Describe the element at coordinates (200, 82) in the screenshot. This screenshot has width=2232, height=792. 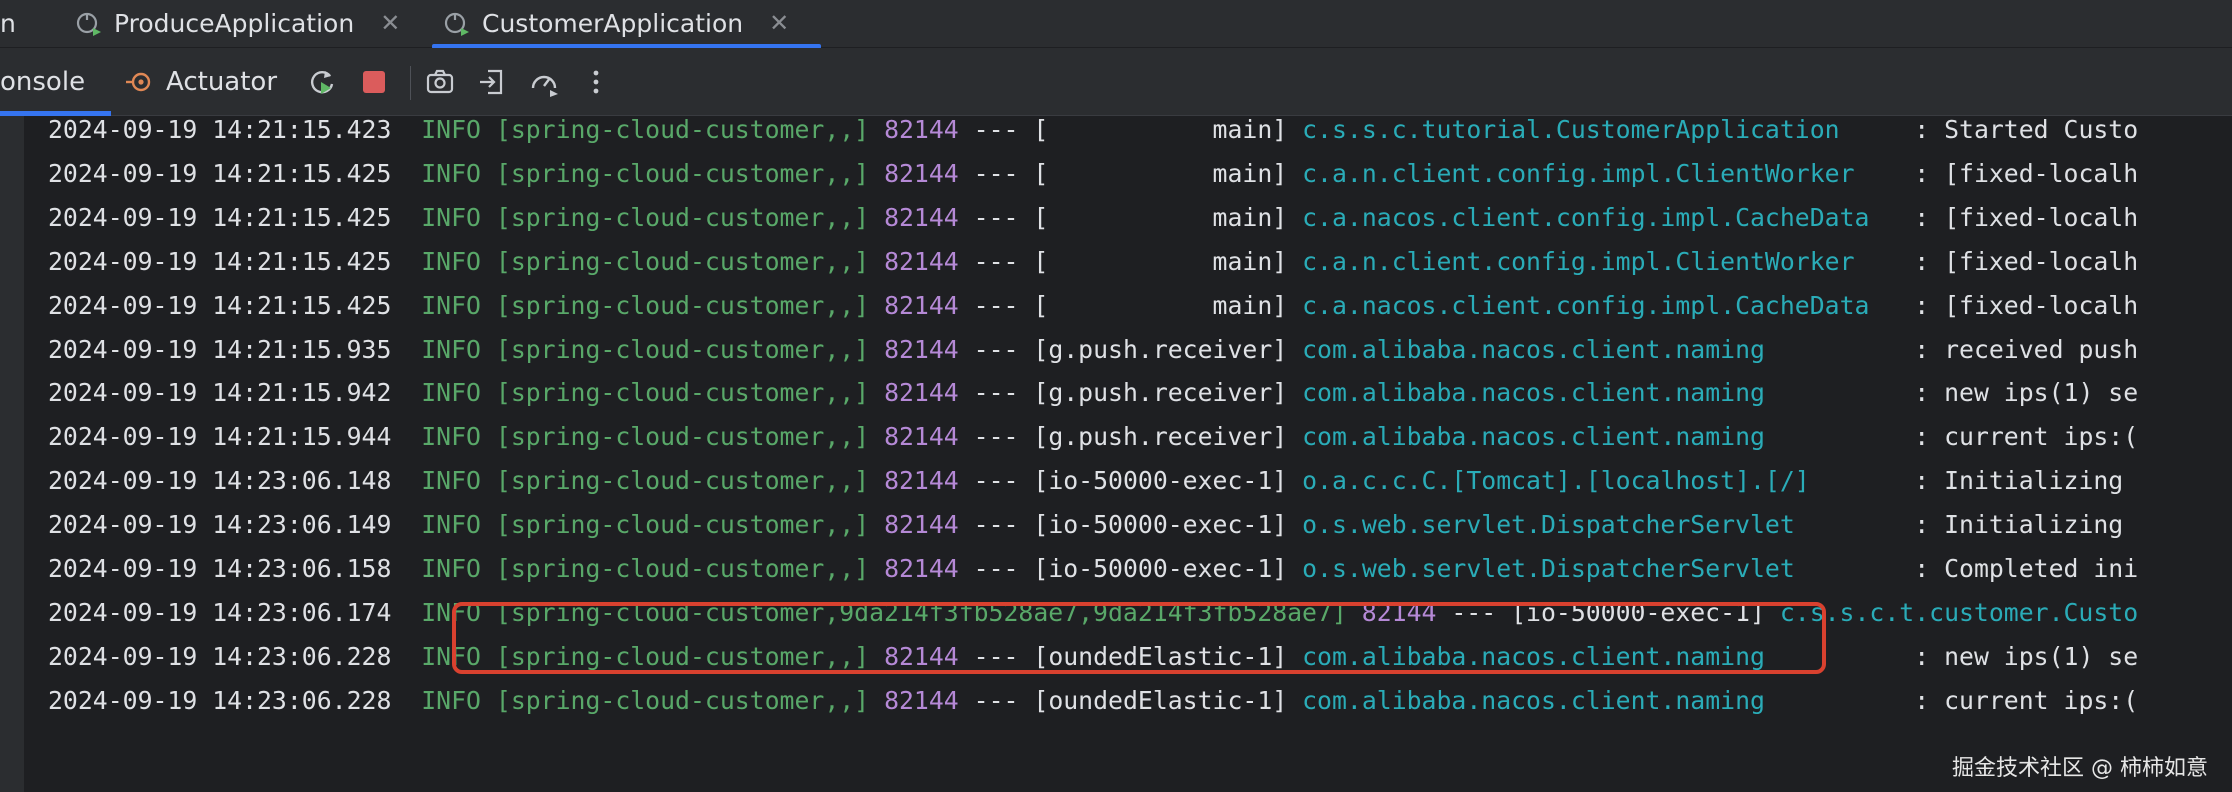
I see `tab-actuator: Actuator` at that location.